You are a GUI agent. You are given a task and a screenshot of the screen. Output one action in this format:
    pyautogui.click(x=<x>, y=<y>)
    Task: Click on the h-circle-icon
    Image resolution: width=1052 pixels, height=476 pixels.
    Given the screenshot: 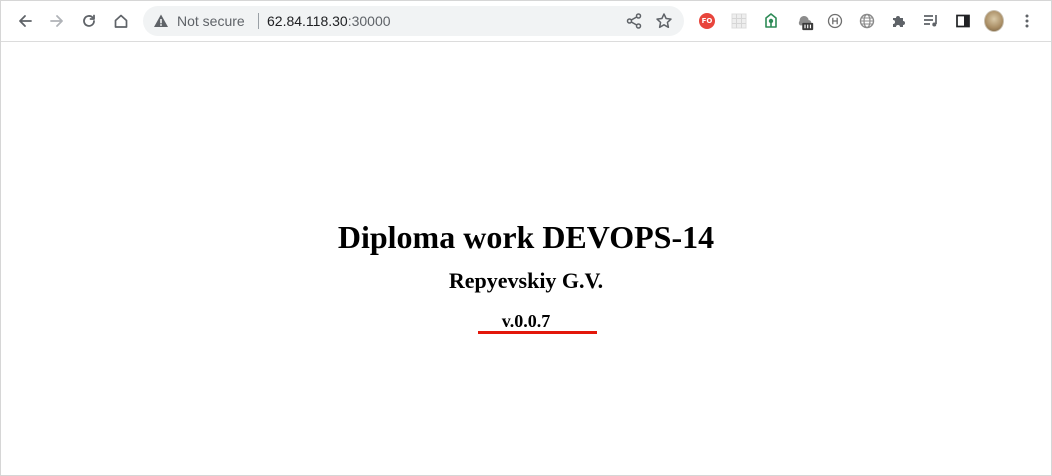 What is the action you would take?
    pyautogui.click(x=835, y=21)
    